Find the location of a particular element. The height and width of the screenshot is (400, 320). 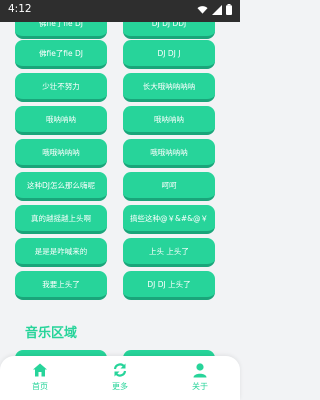

home-icon is located at coordinates (40, 370).